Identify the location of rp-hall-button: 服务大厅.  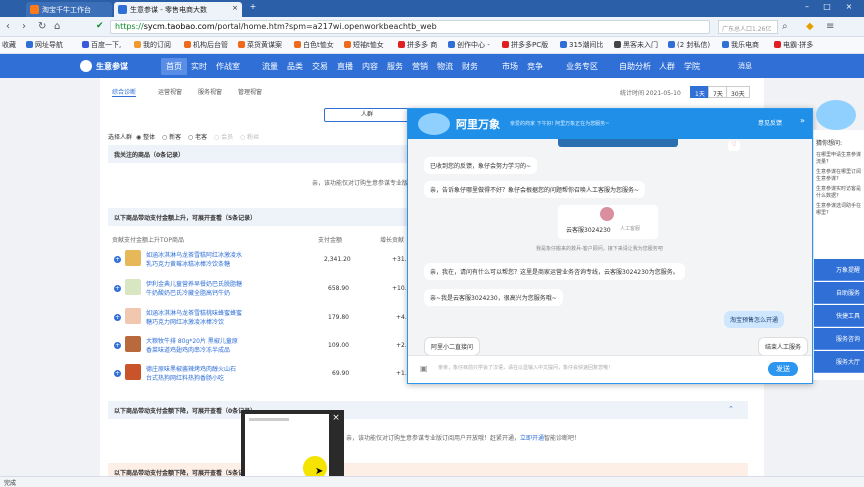
(839, 362).